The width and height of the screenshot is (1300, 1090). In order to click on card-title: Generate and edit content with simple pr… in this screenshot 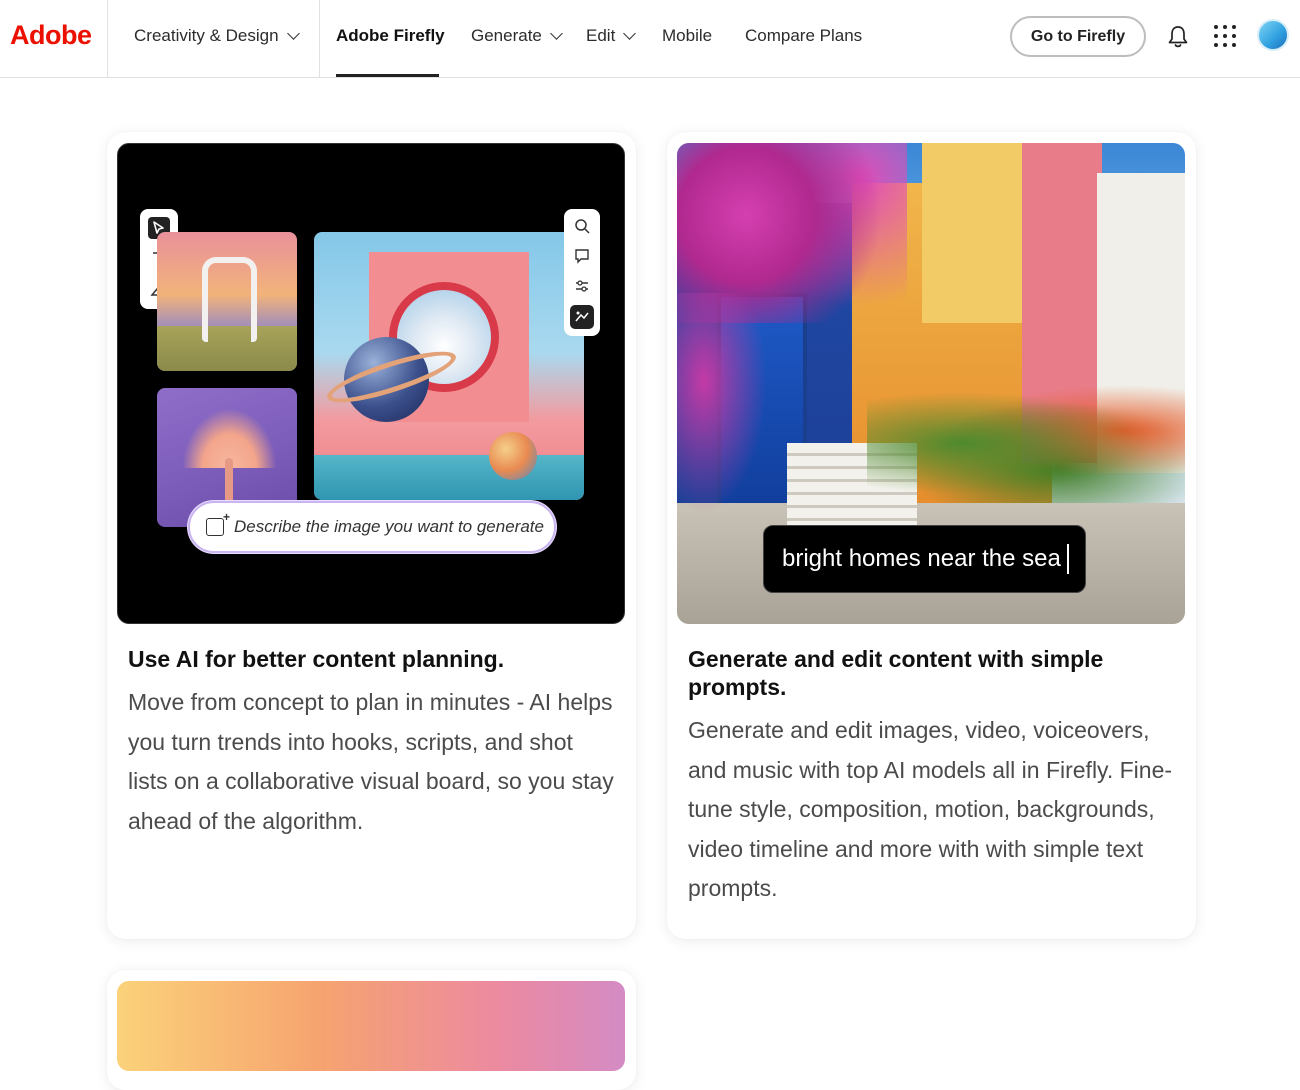, I will do `click(896, 673)`.